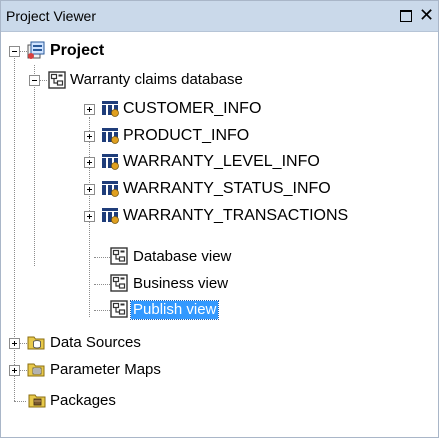 The width and height of the screenshot is (439, 438). I want to click on tree-node-label: WARRANTY_STATUS_INFO, so click(227, 188).